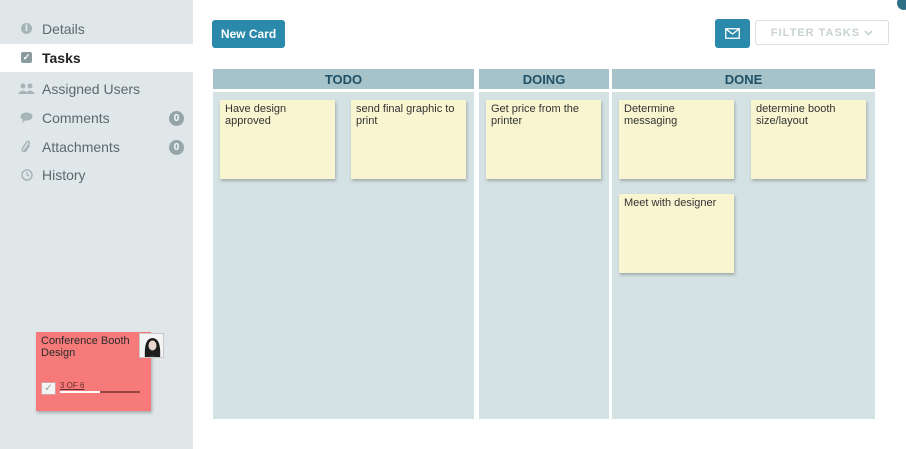 The height and width of the screenshot is (449, 906). Describe the element at coordinates (176, 118) in the screenshot. I see `comments-count-badge: 0` at that location.